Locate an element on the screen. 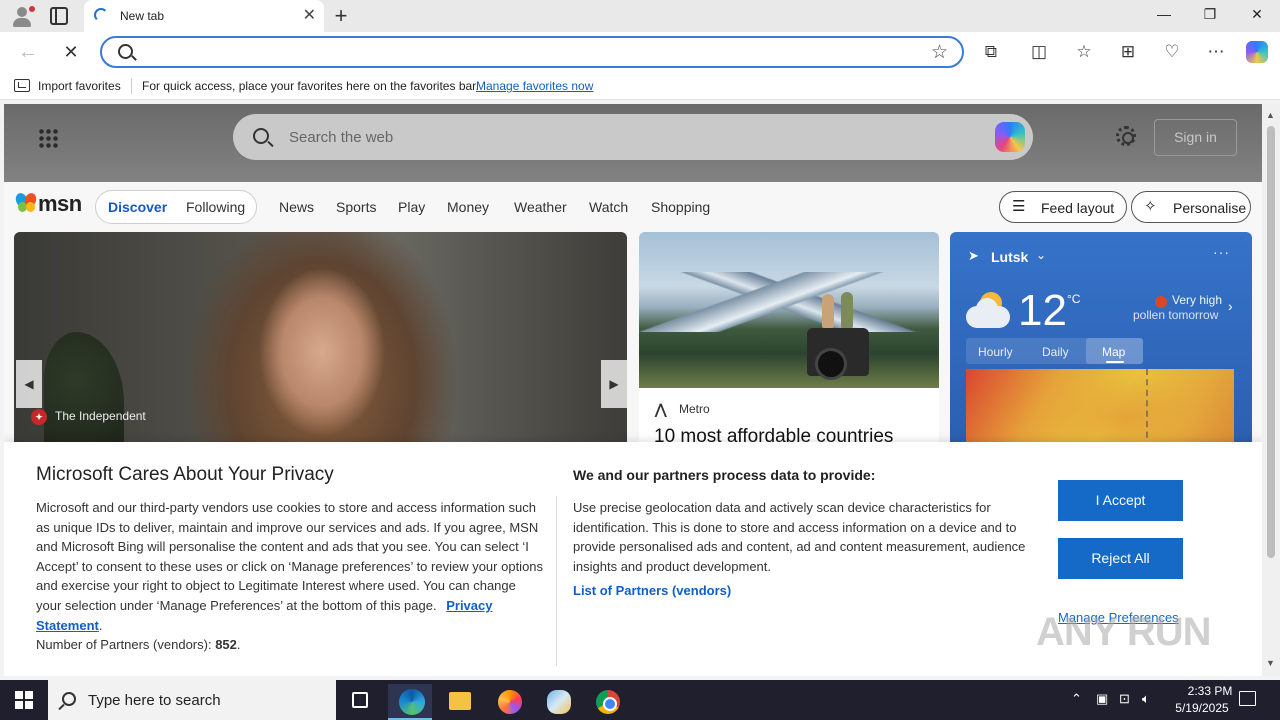 This screenshot has height=720, width=1280. nav-link-sports: Sports is located at coordinates (356, 207).